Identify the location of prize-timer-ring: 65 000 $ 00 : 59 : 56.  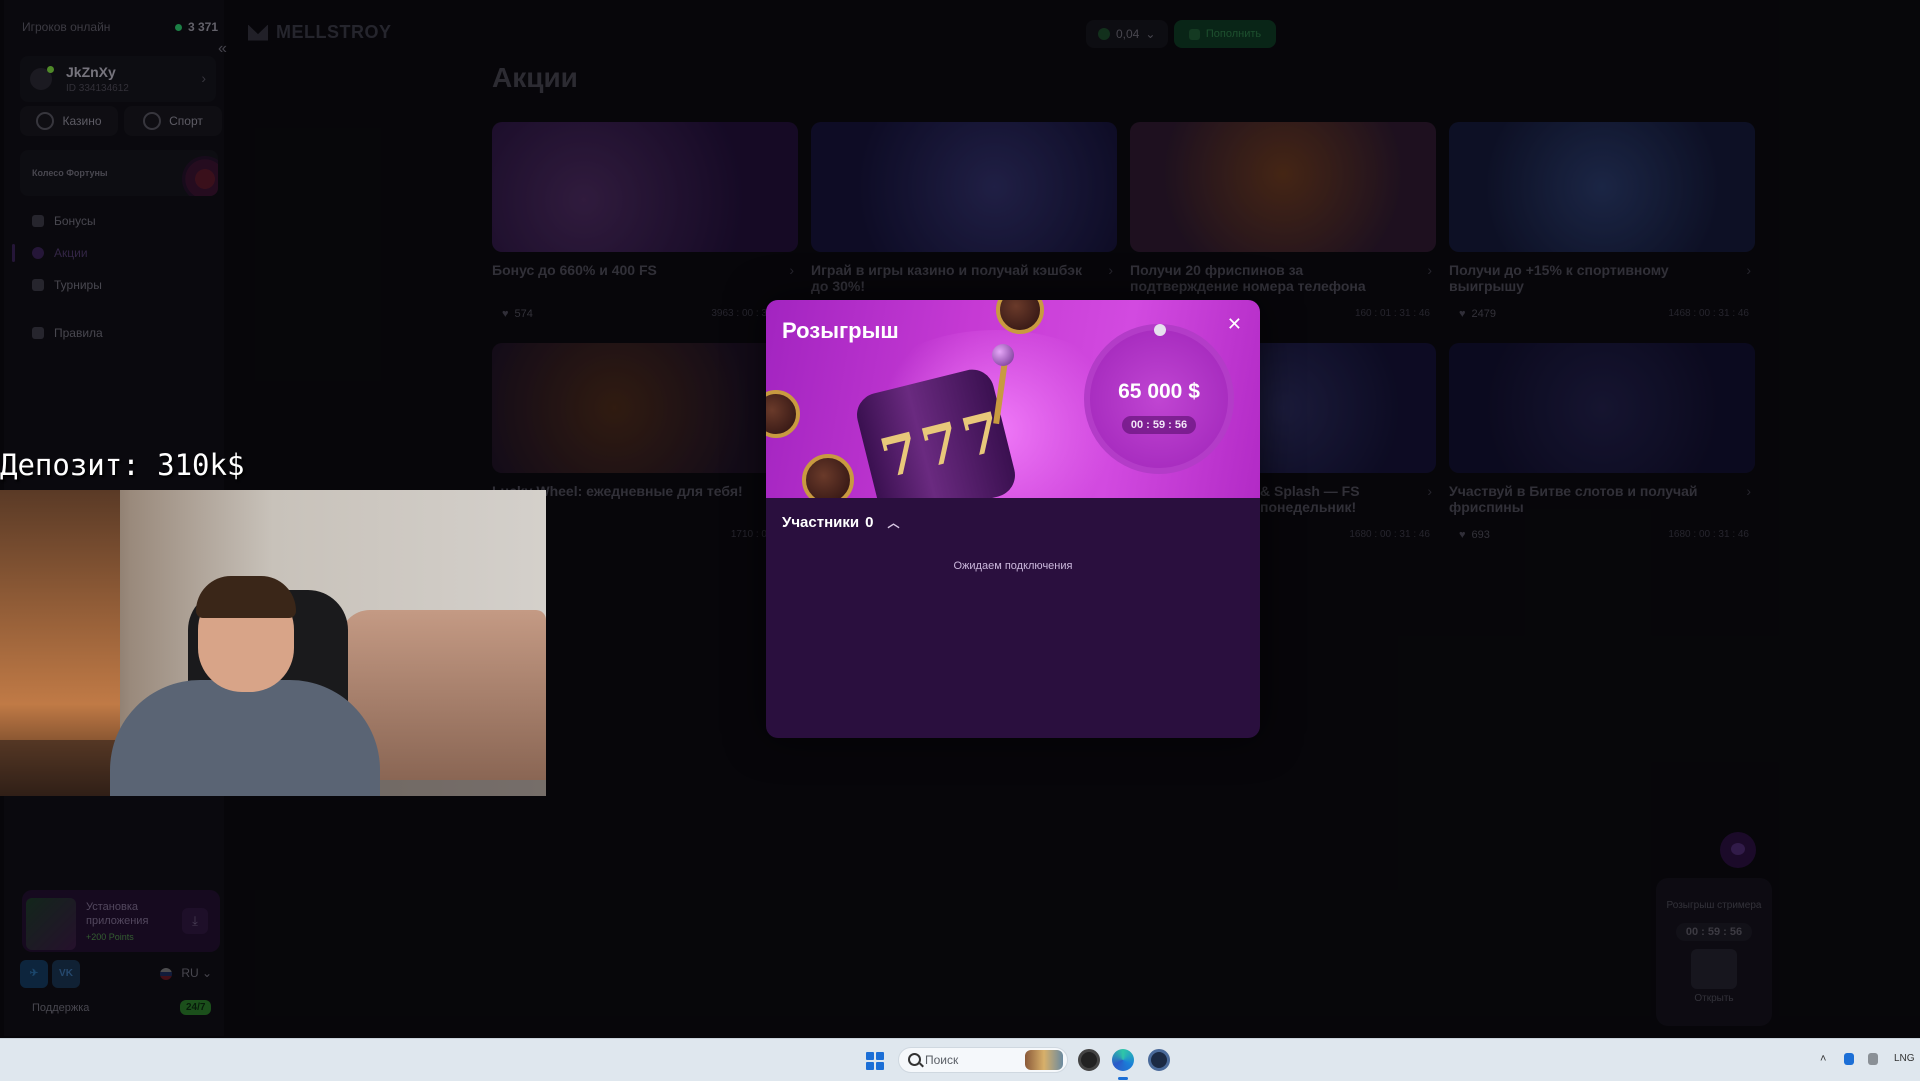
(1159, 399).